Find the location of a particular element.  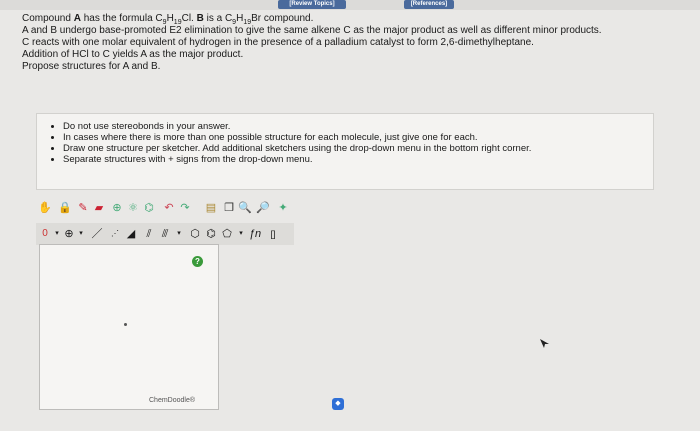

pencil-icon: ✎ is located at coordinates (83, 208).